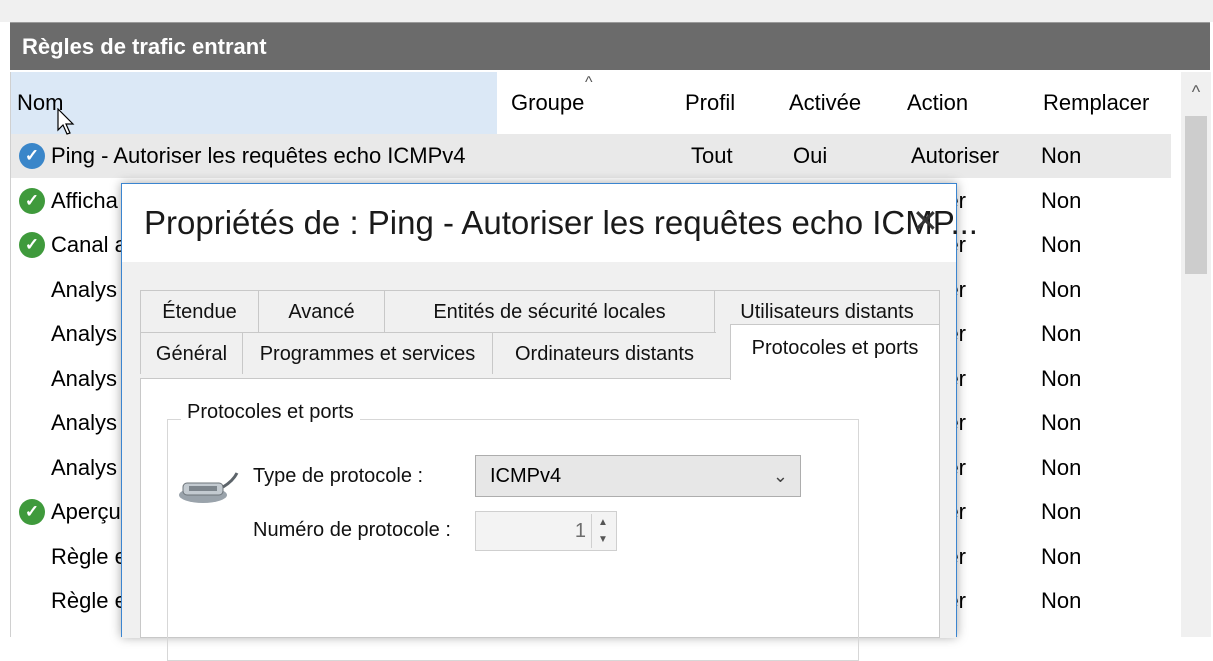  I want to click on close-icon: ✕, so click(925, 221).